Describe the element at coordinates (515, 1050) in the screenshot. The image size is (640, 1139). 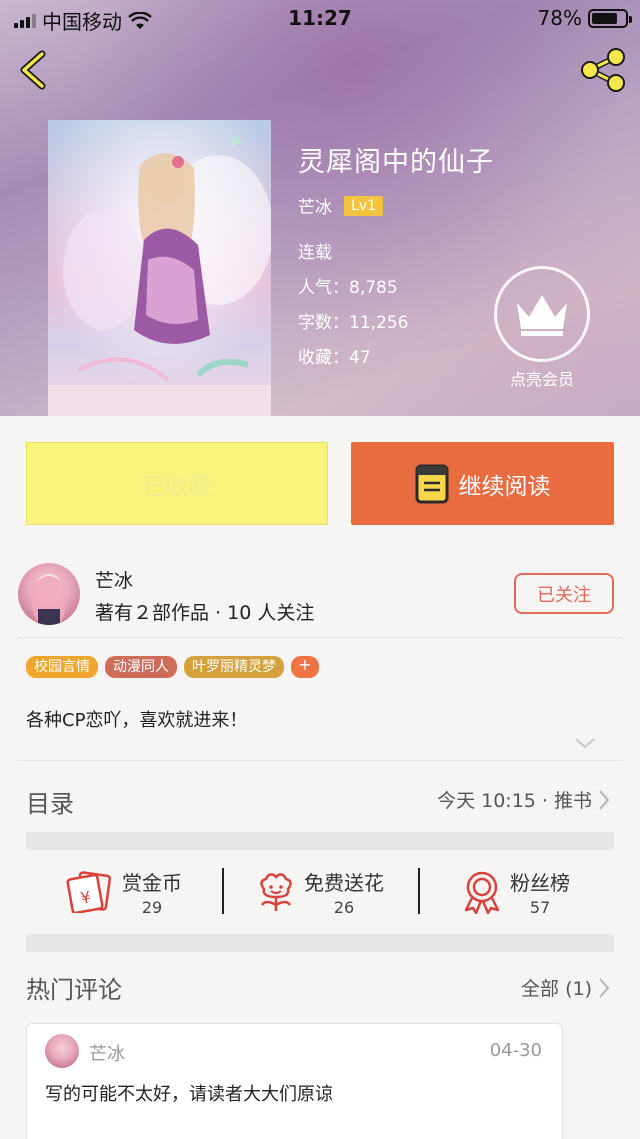
I see `comment-date: 04-30` at that location.